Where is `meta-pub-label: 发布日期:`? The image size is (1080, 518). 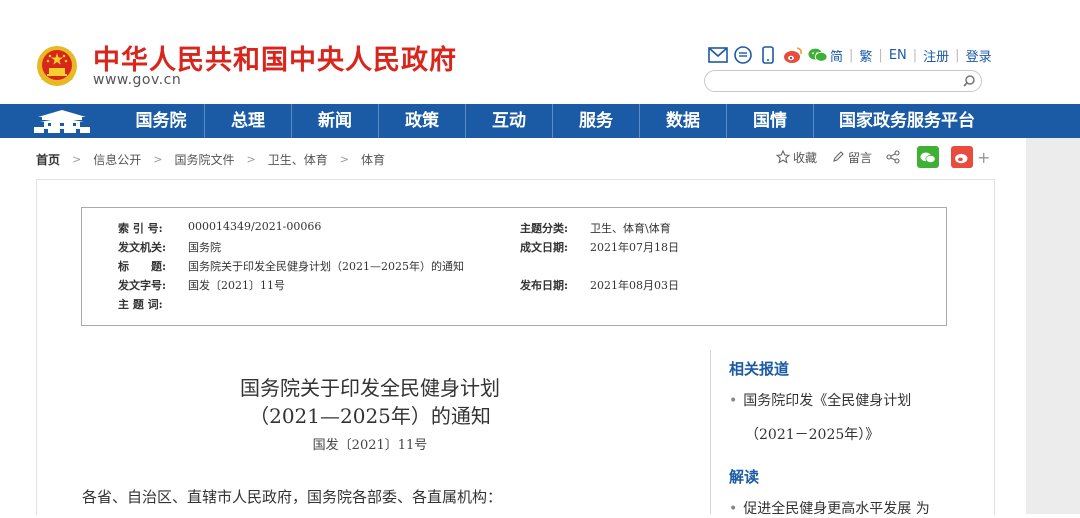 meta-pub-label: 发布日期: is located at coordinates (544, 285).